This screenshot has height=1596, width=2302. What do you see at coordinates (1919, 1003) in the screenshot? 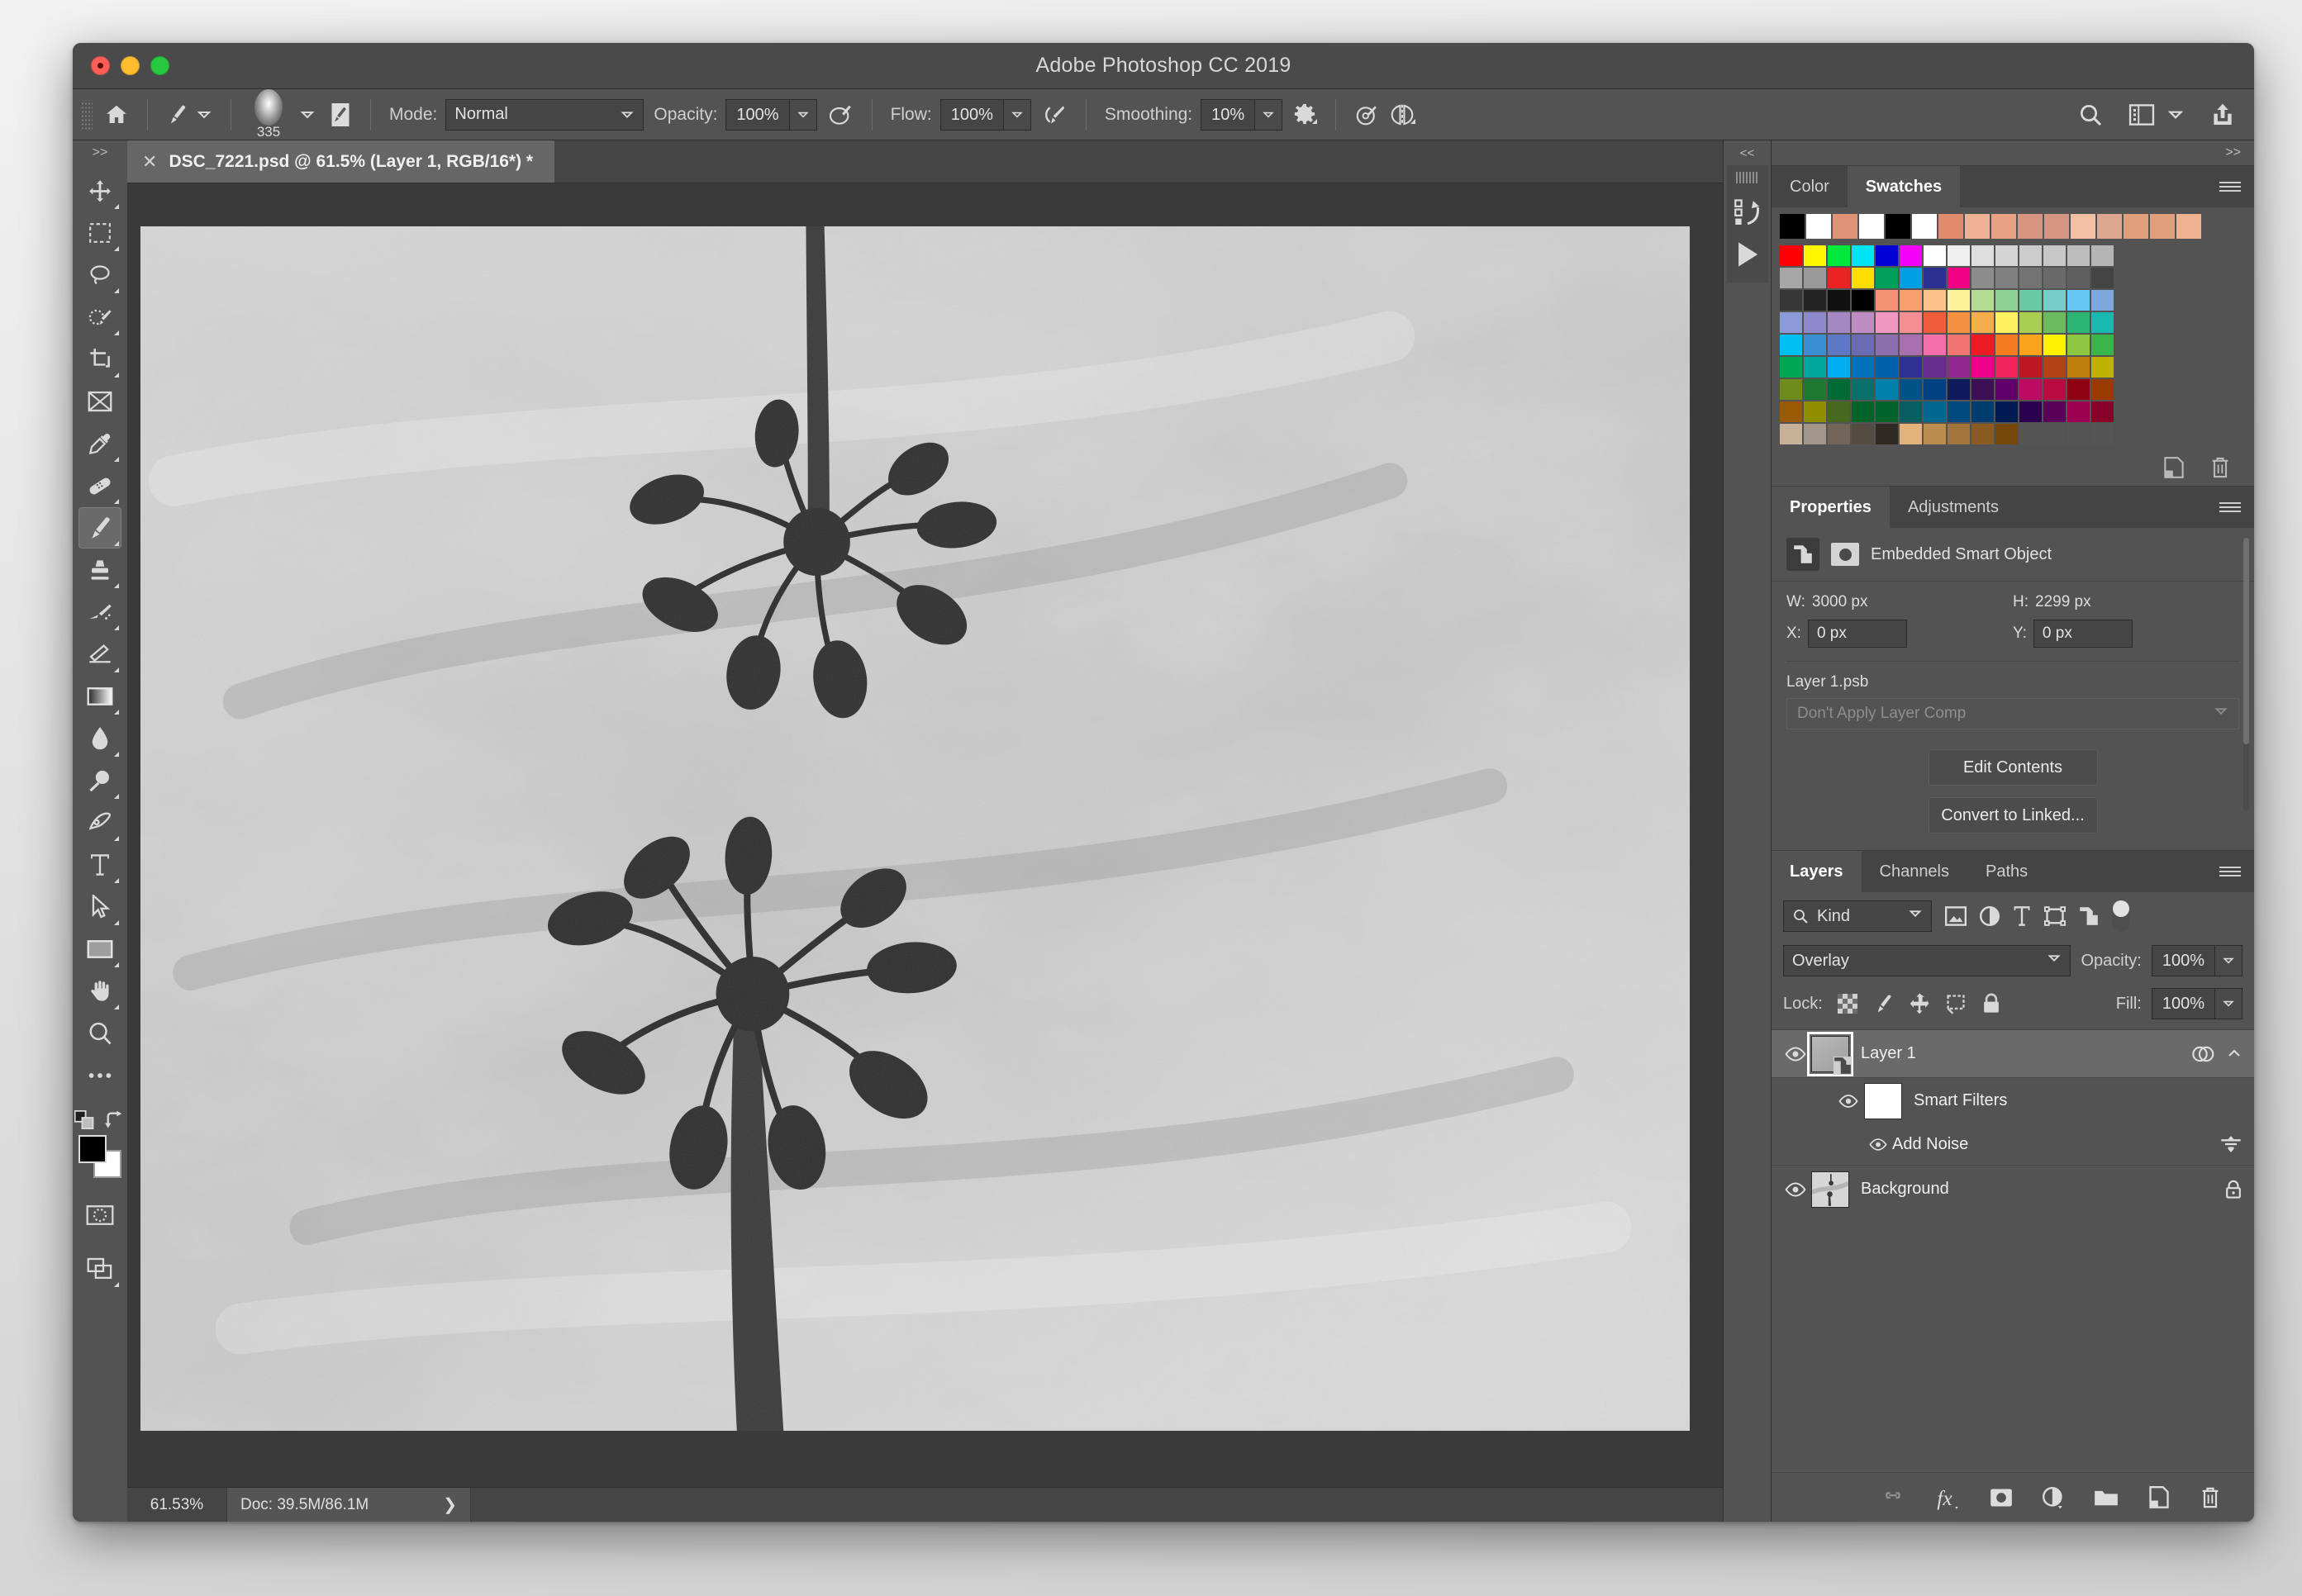
I see `lock-position-icon` at bounding box center [1919, 1003].